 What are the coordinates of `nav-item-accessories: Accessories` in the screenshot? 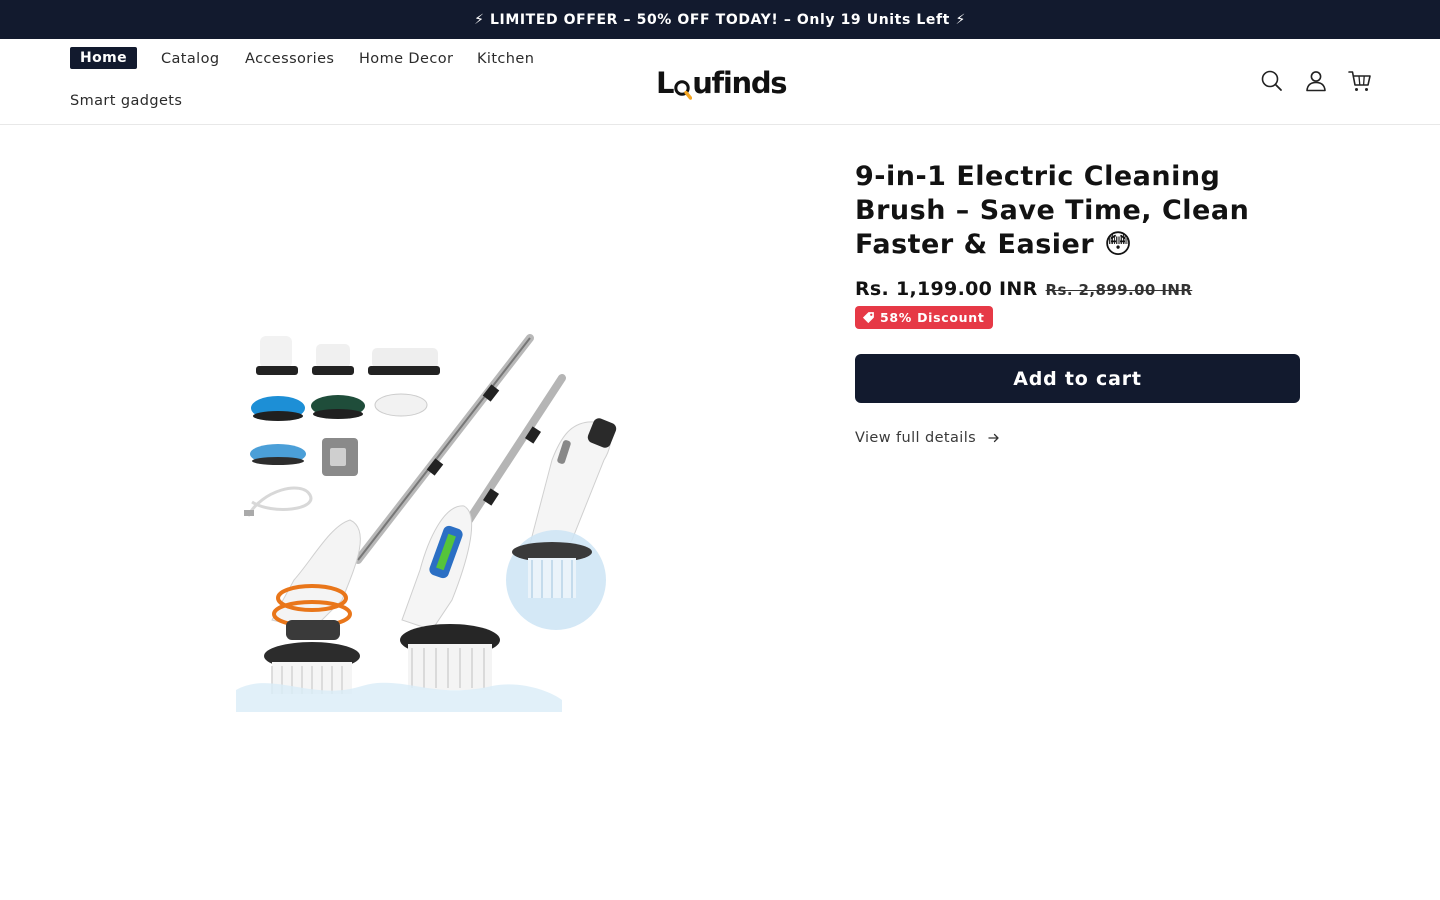 It's located at (289, 59).